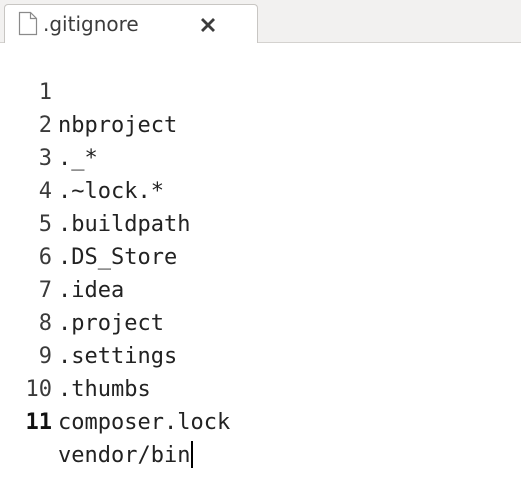 This screenshot has width=521, height=478. What do you see at coordinates (28, 23) in the screenshot?
I see `file-icon` at bounding box center [28, 23].